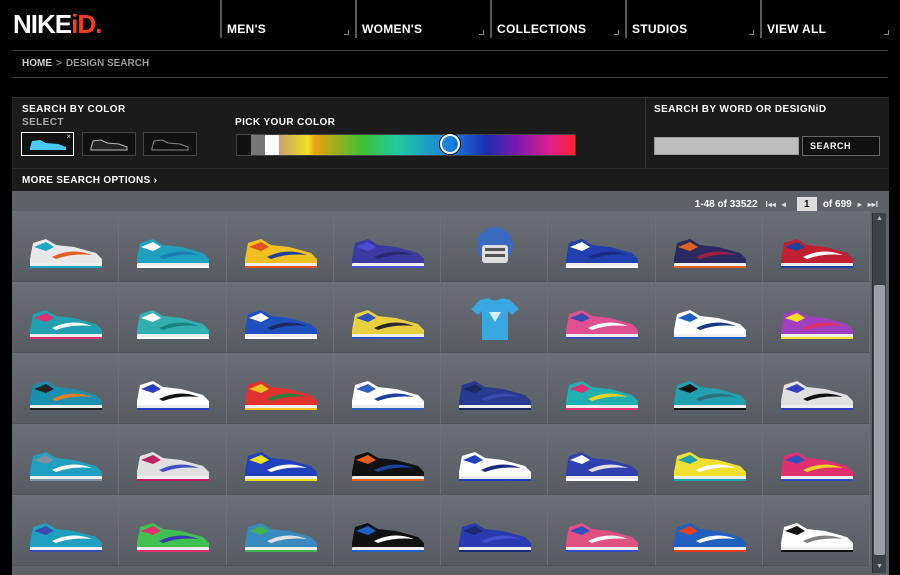 This screenshot has height=575, width=900. Describe the element at coordinates (827, 19) in the screenshot. I see `nav-view-all: VIEW ALL` at that location.